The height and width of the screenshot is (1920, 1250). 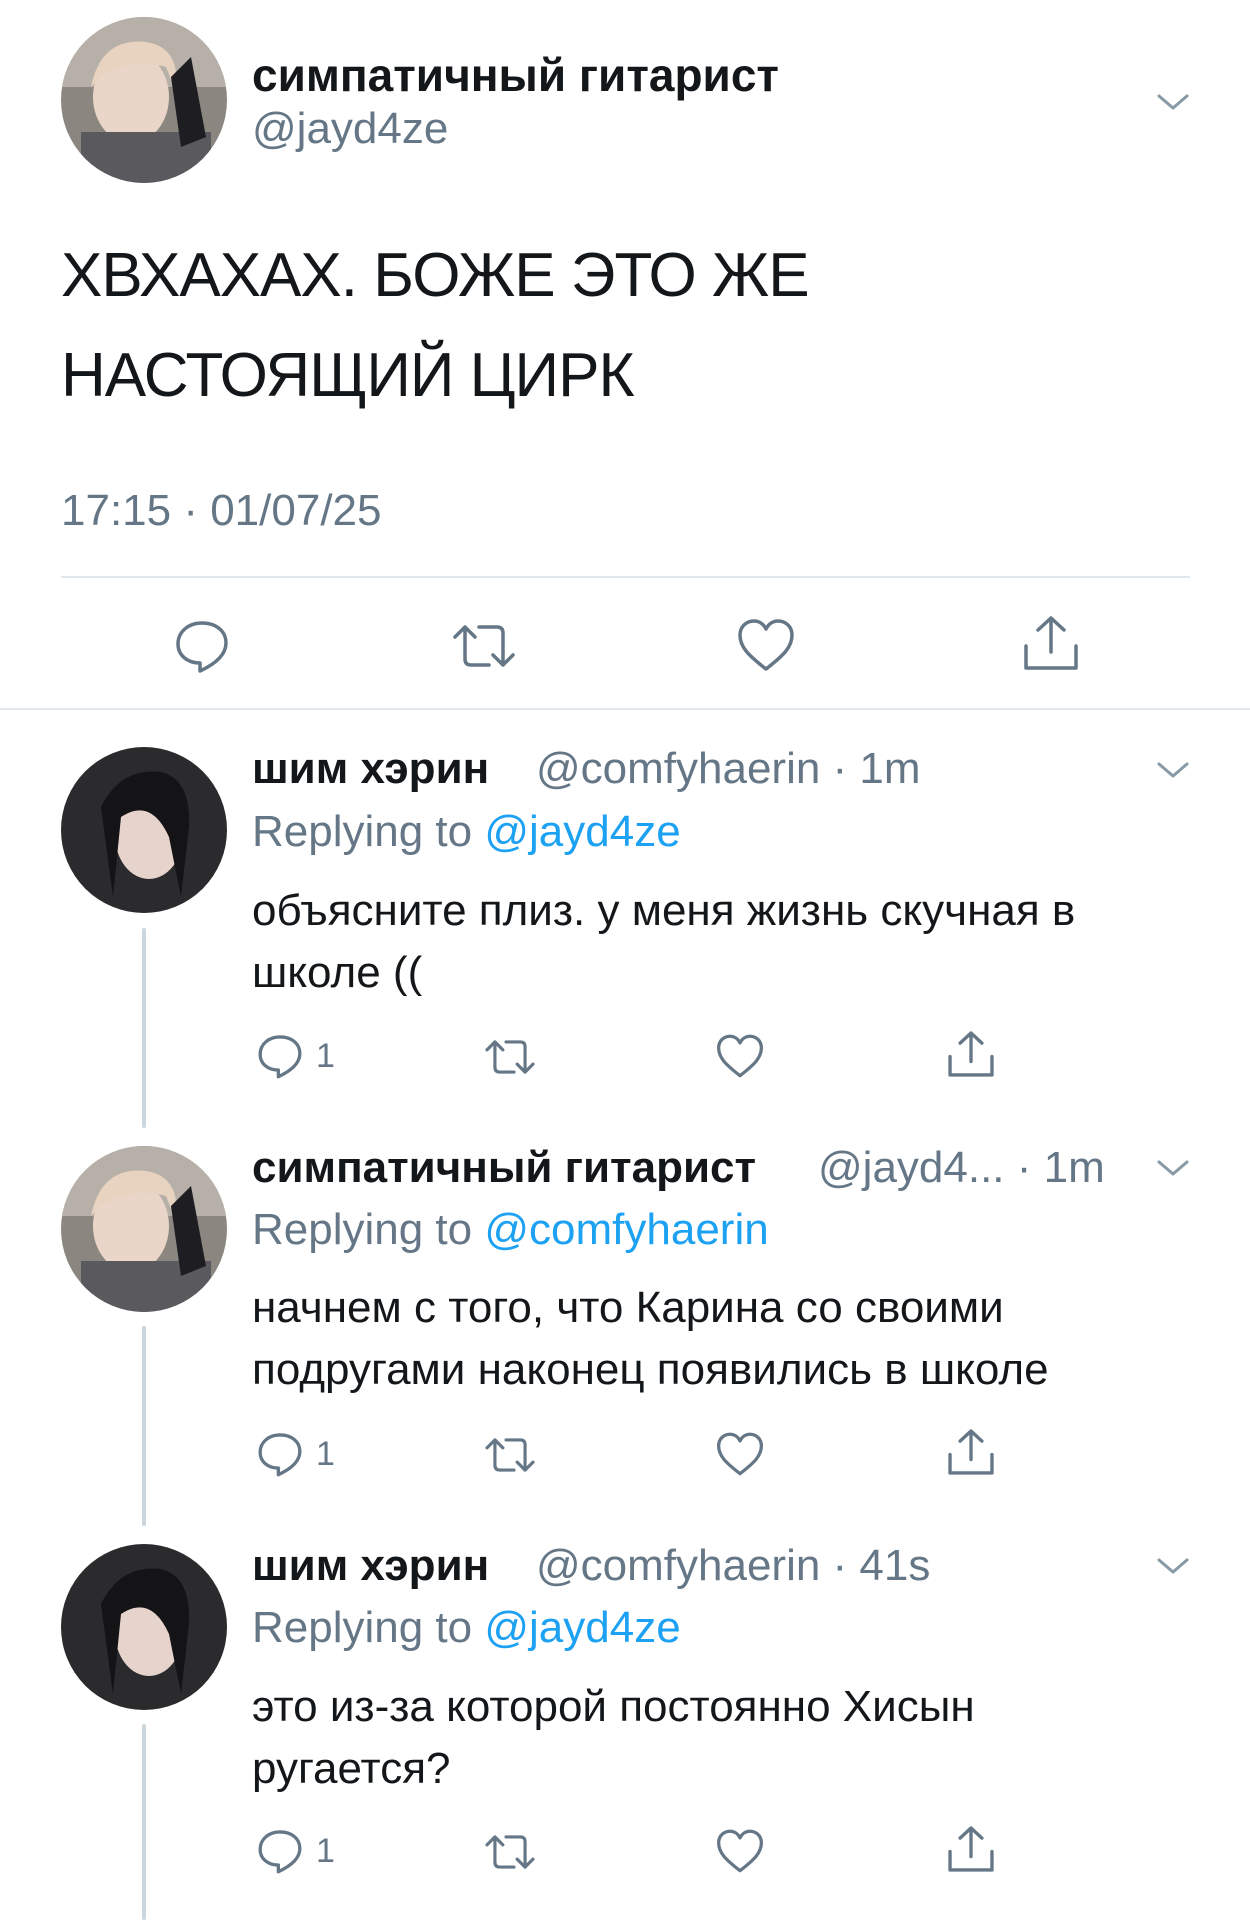 I want to click on reply-2-handle-time: @jayd4... · 1m, so click(x=961, y=1168).